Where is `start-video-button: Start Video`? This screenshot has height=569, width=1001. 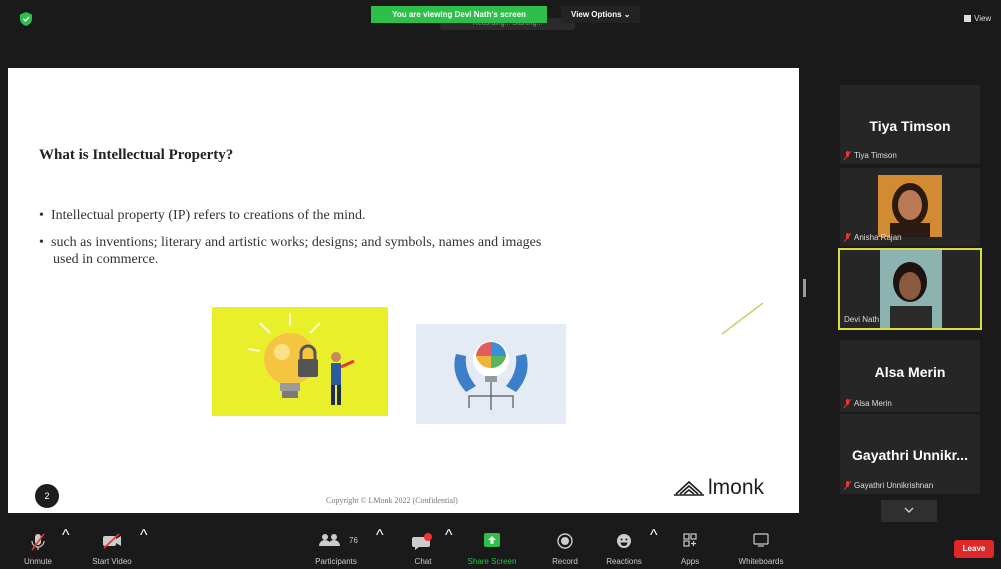 start-video-button: Start Video is located at coordinates (112, 548).